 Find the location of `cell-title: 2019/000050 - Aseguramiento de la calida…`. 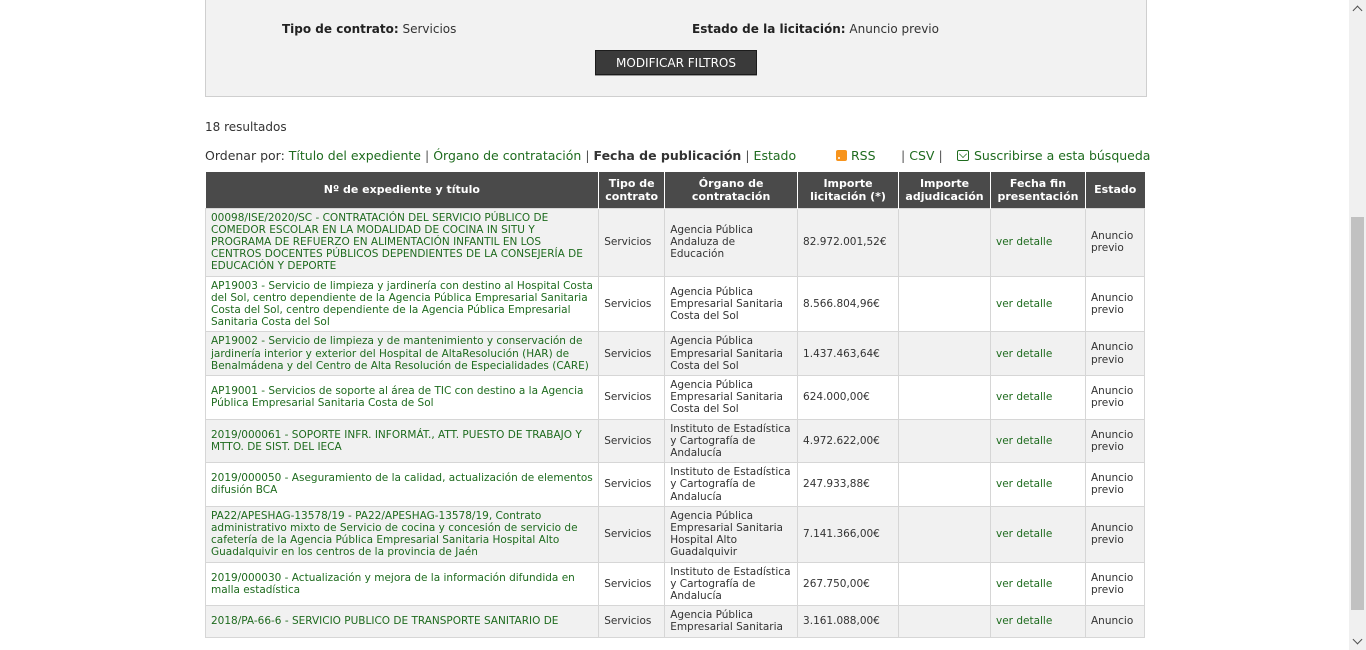

cell-title: 2019/000050 - Aseguramiento de la calida… is located at coordinates (402, 484).